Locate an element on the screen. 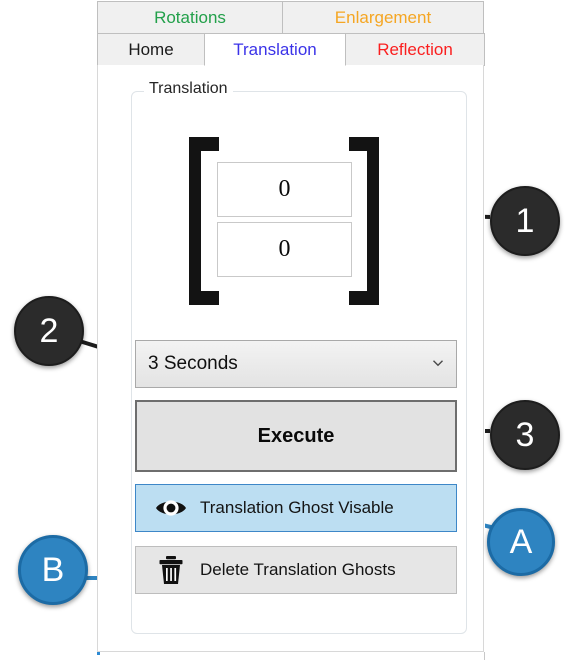 The image size is (585, 670). tab-enlargement: Enlargement is located at coordinates (383, 17).